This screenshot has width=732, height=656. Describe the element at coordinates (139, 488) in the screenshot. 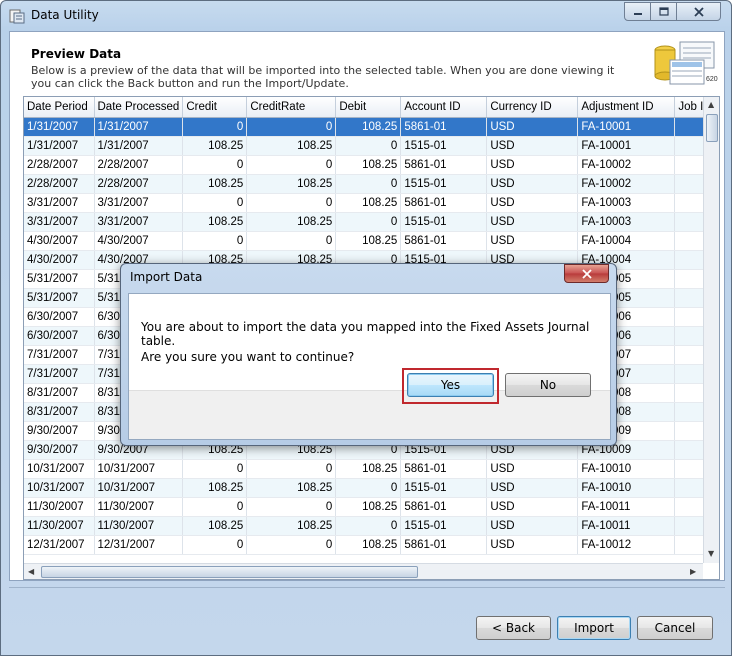

I see `table-cell: 10/31/2007` at that location.